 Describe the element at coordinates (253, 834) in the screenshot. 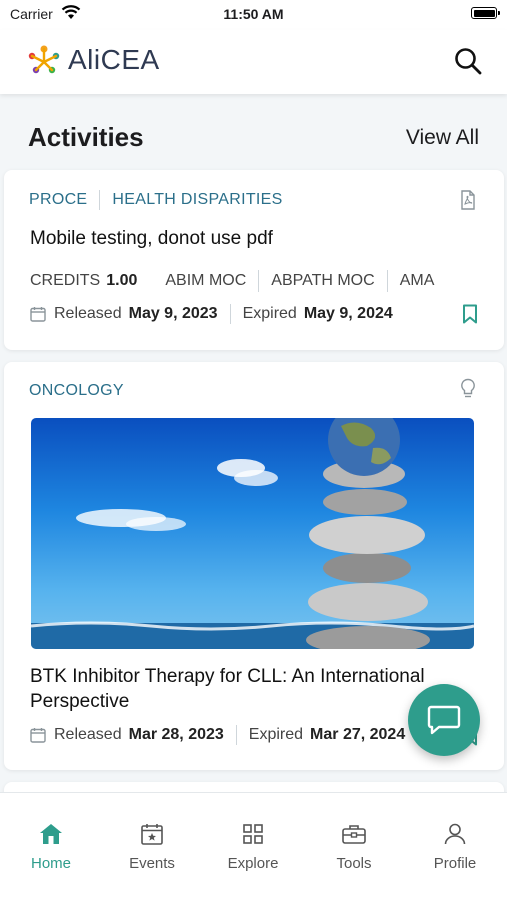

I see `grid-icon` at that location.